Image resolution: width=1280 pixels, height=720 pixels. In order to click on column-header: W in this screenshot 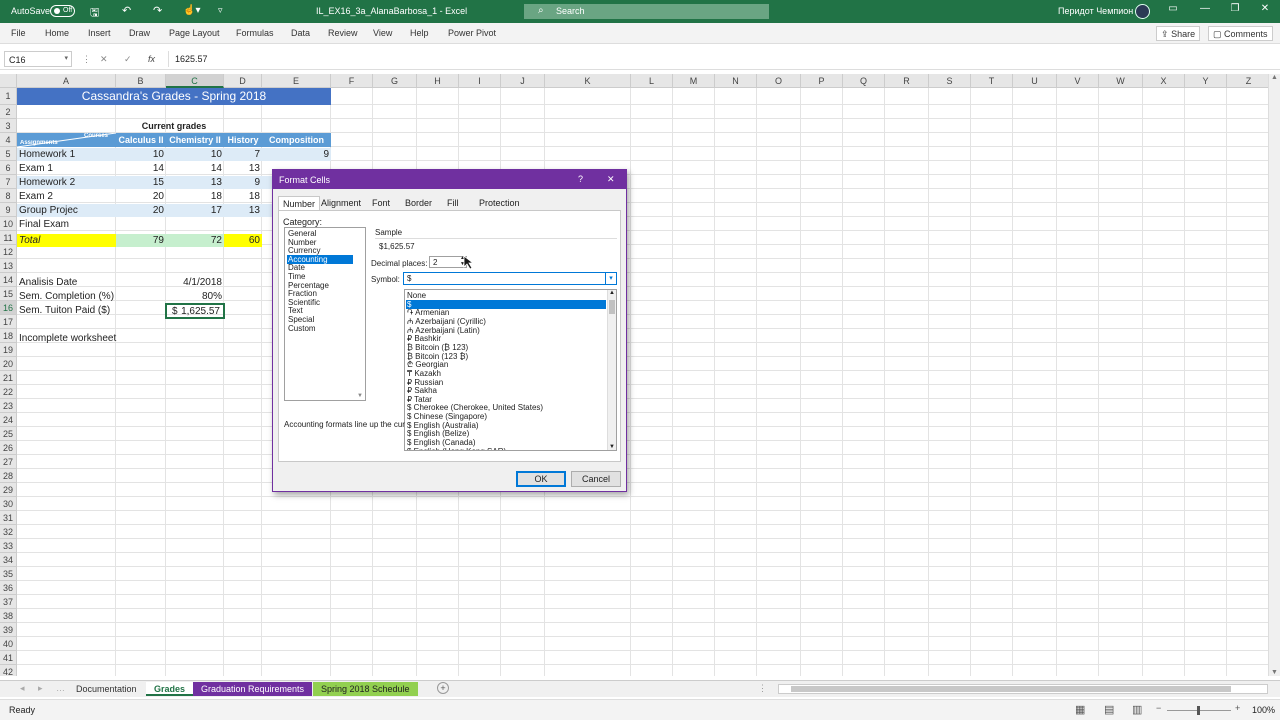, I will do `click(1121, 81)`.